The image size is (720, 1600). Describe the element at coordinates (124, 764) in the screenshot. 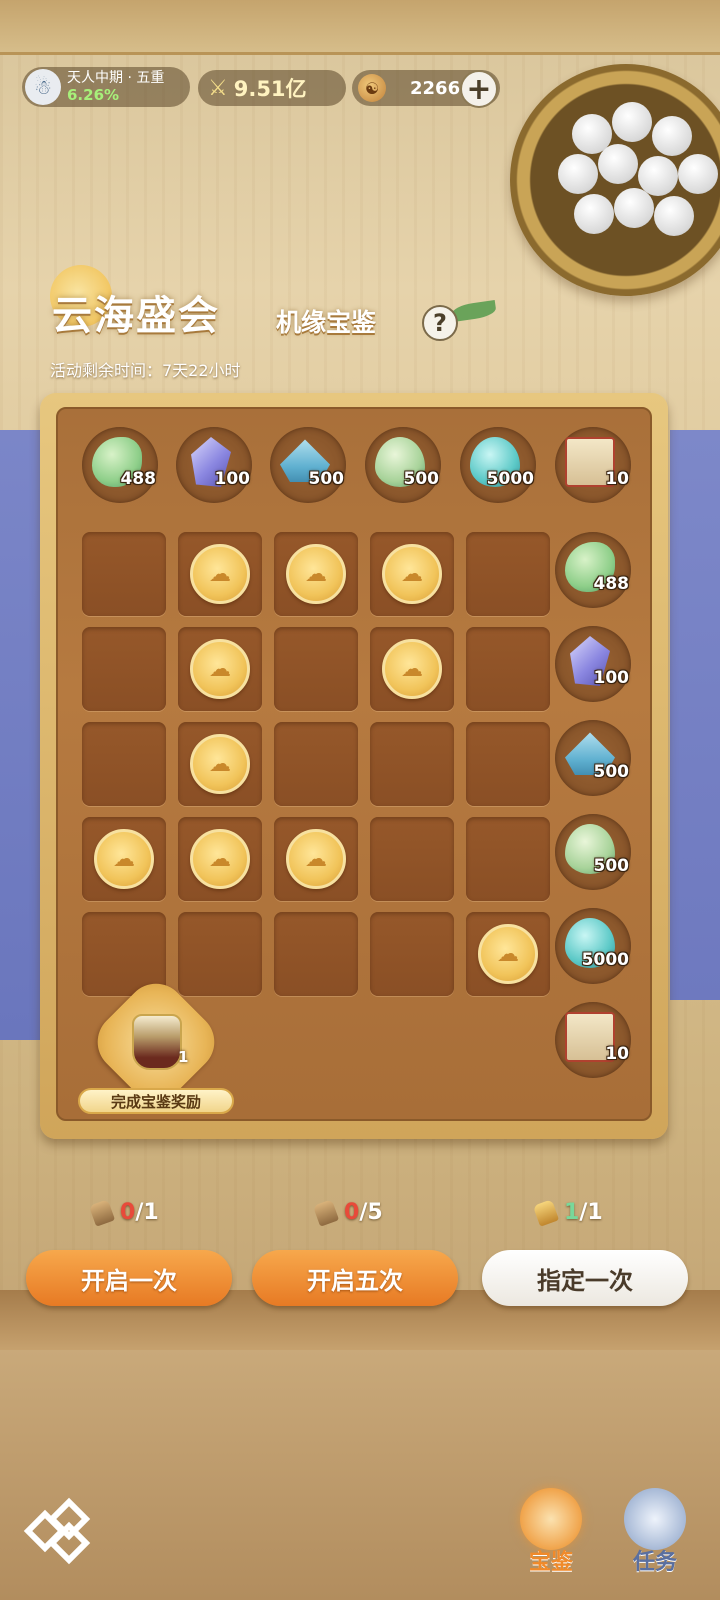

I see `board-cell-r3-c1` at that location.